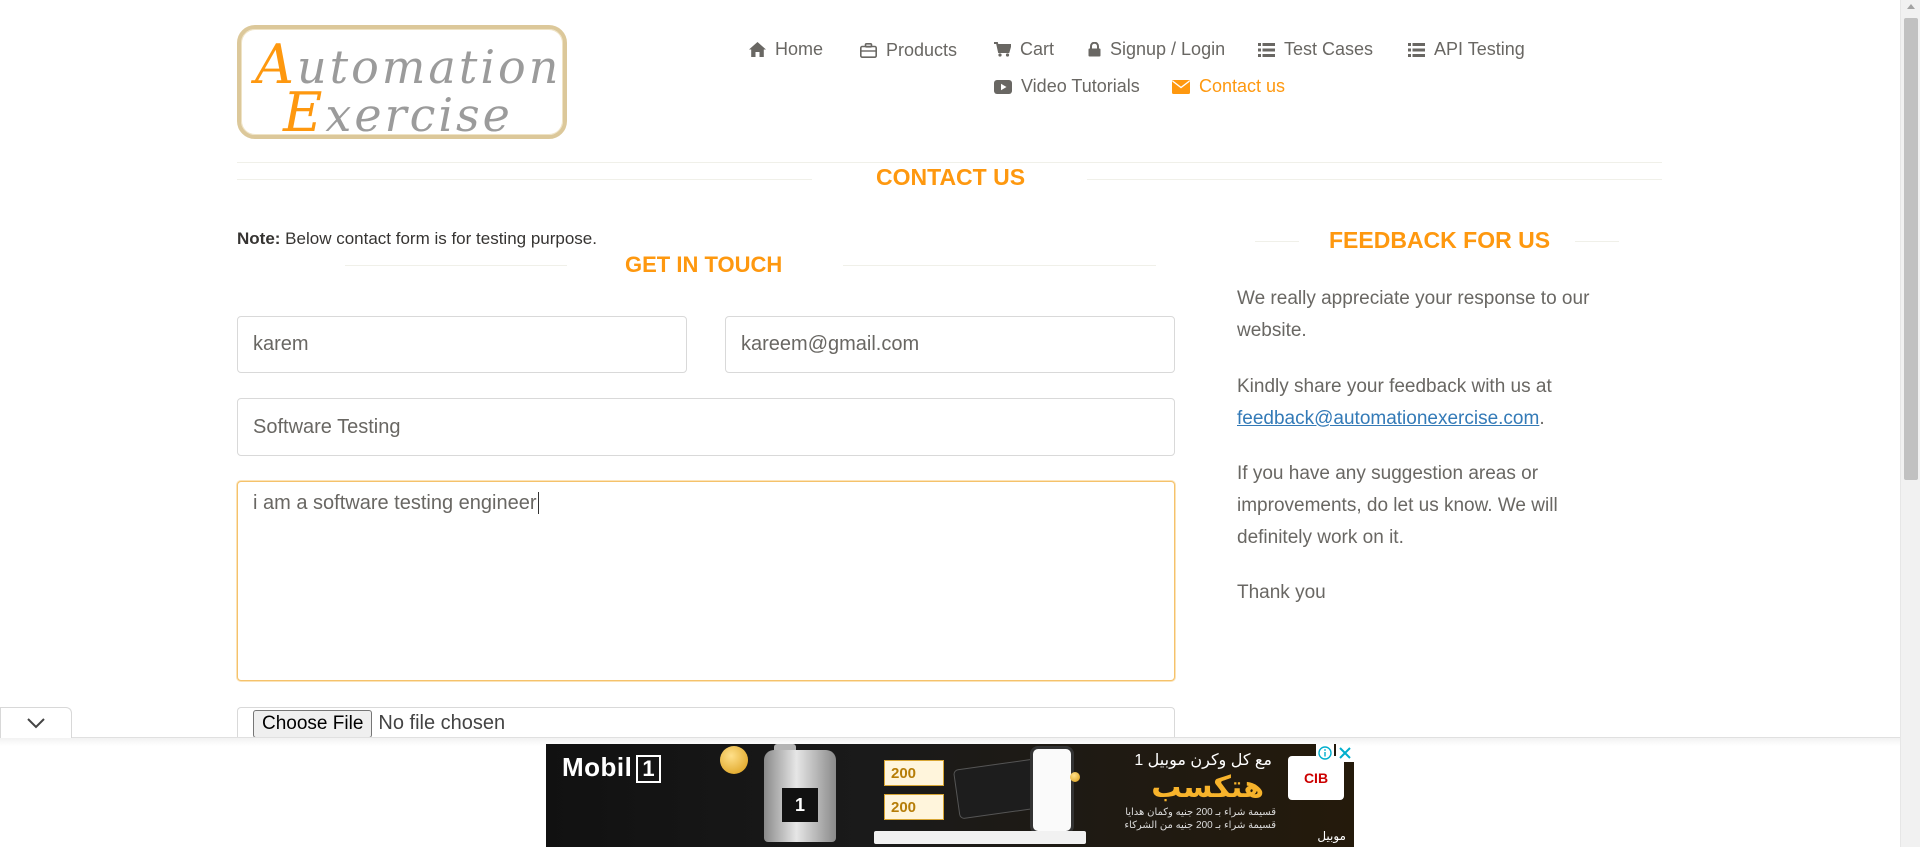 This screenshot has width=1920, height=847. What do you see at coordinates (914, 807) in the screenshot?
I see `ad-voucher-2: 200` at bounding box center [914, 807].